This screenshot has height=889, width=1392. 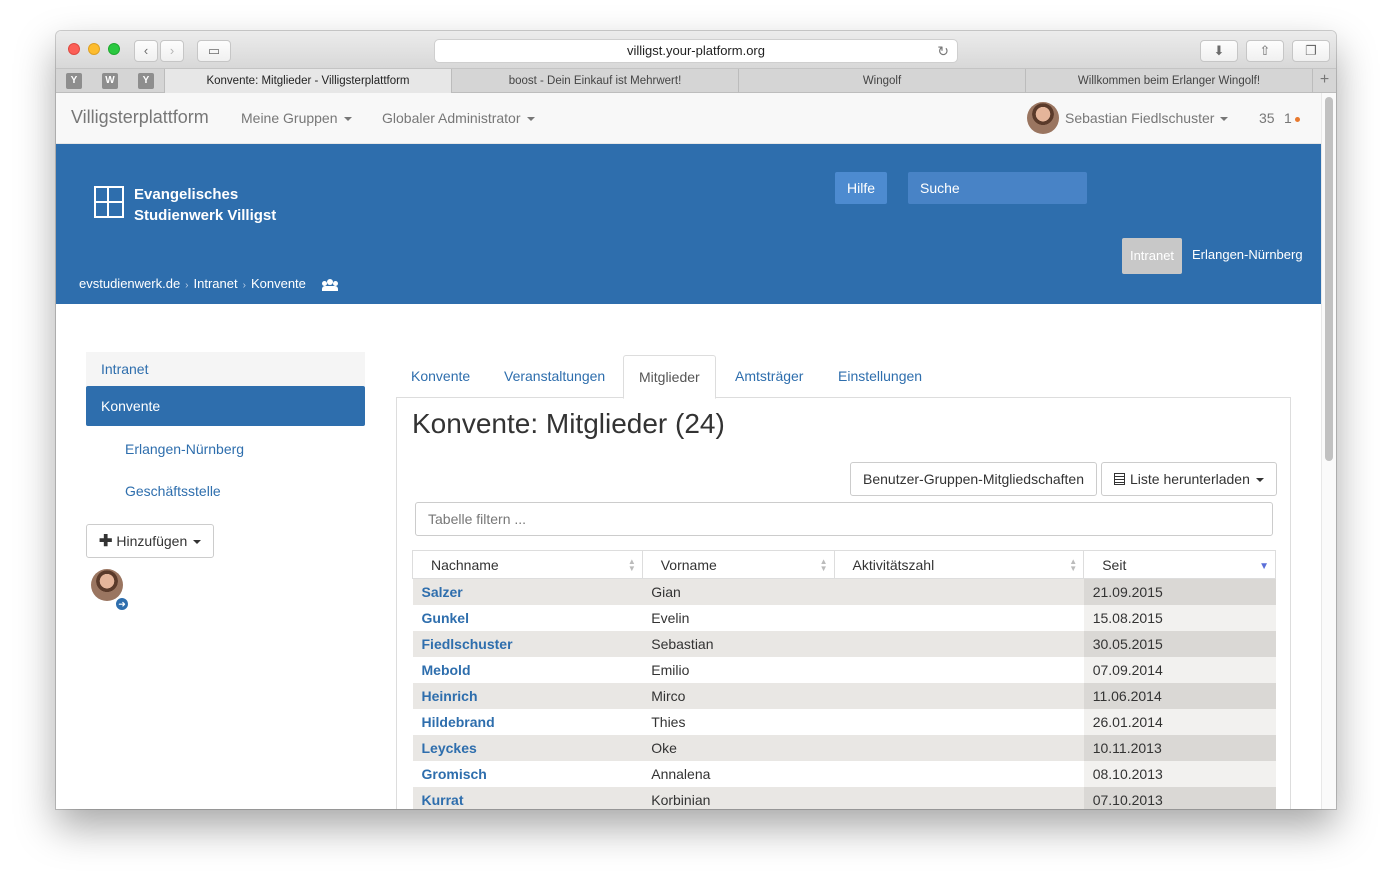 I want to click on downloads-button: ⬇, so click(x=1219, y=51).